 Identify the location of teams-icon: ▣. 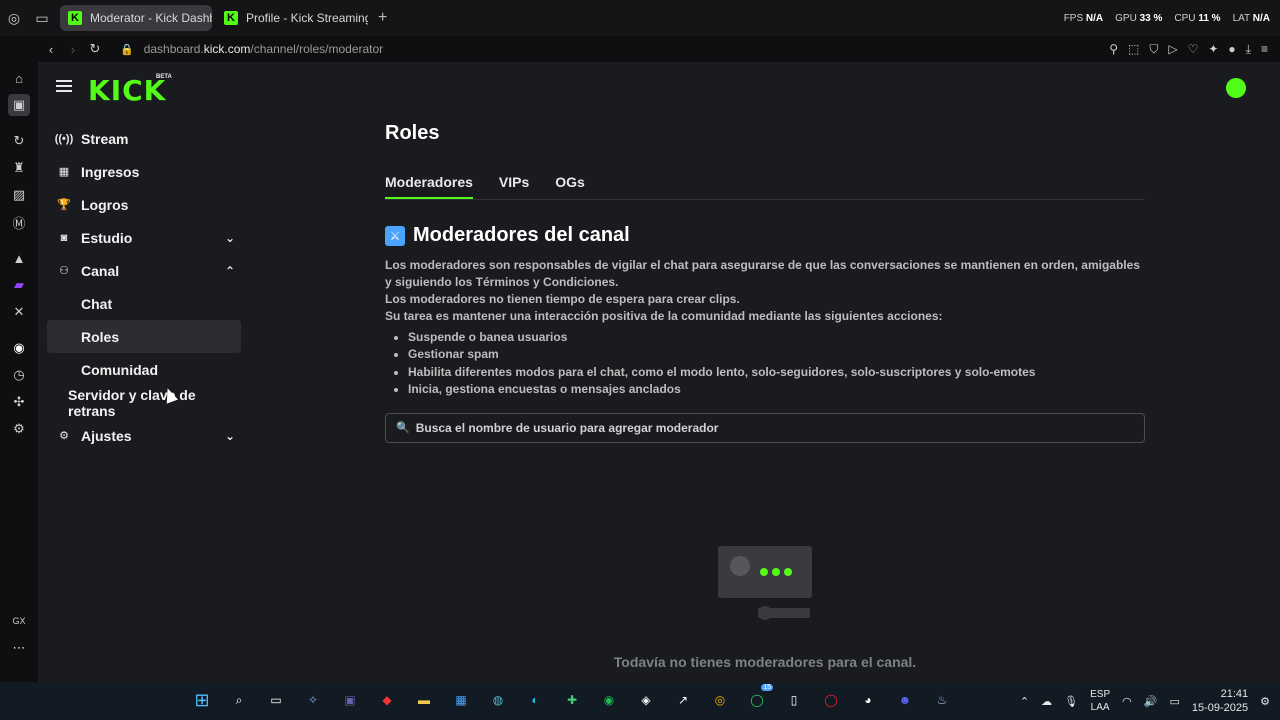
(350, 700).